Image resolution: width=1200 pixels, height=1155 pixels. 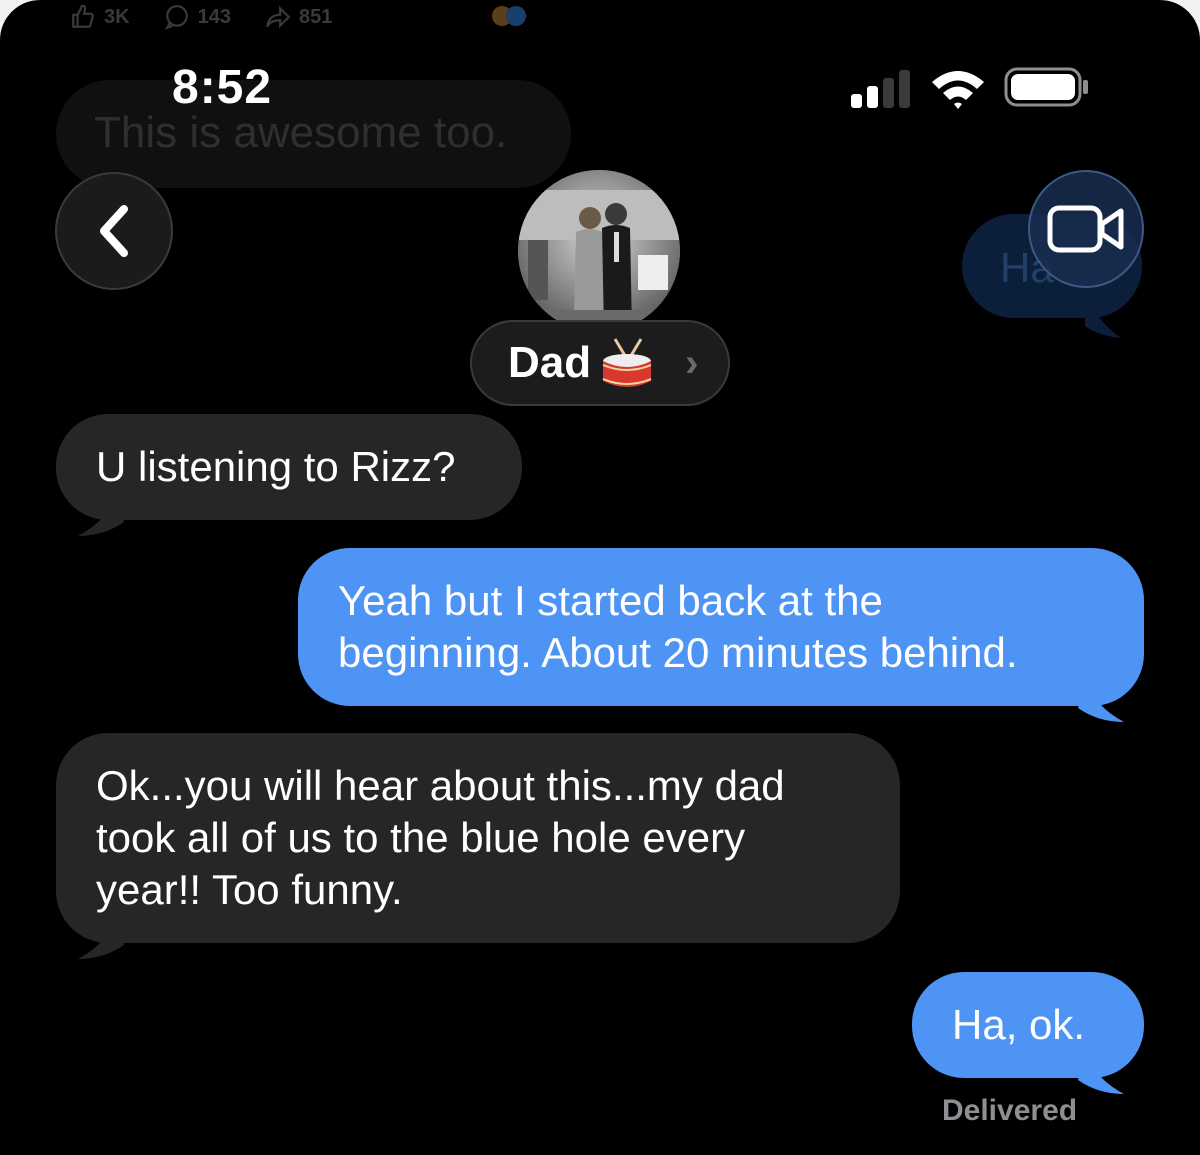 I want to click on share-icon, so click(x=278, y=17).